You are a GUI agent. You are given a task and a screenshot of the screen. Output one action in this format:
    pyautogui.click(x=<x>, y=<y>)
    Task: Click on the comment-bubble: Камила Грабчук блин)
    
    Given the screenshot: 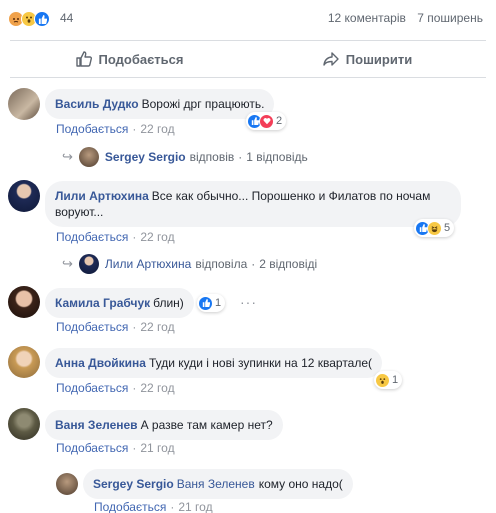 What is the action you would take?
    pyautogui.click(x=119, y=303)
    